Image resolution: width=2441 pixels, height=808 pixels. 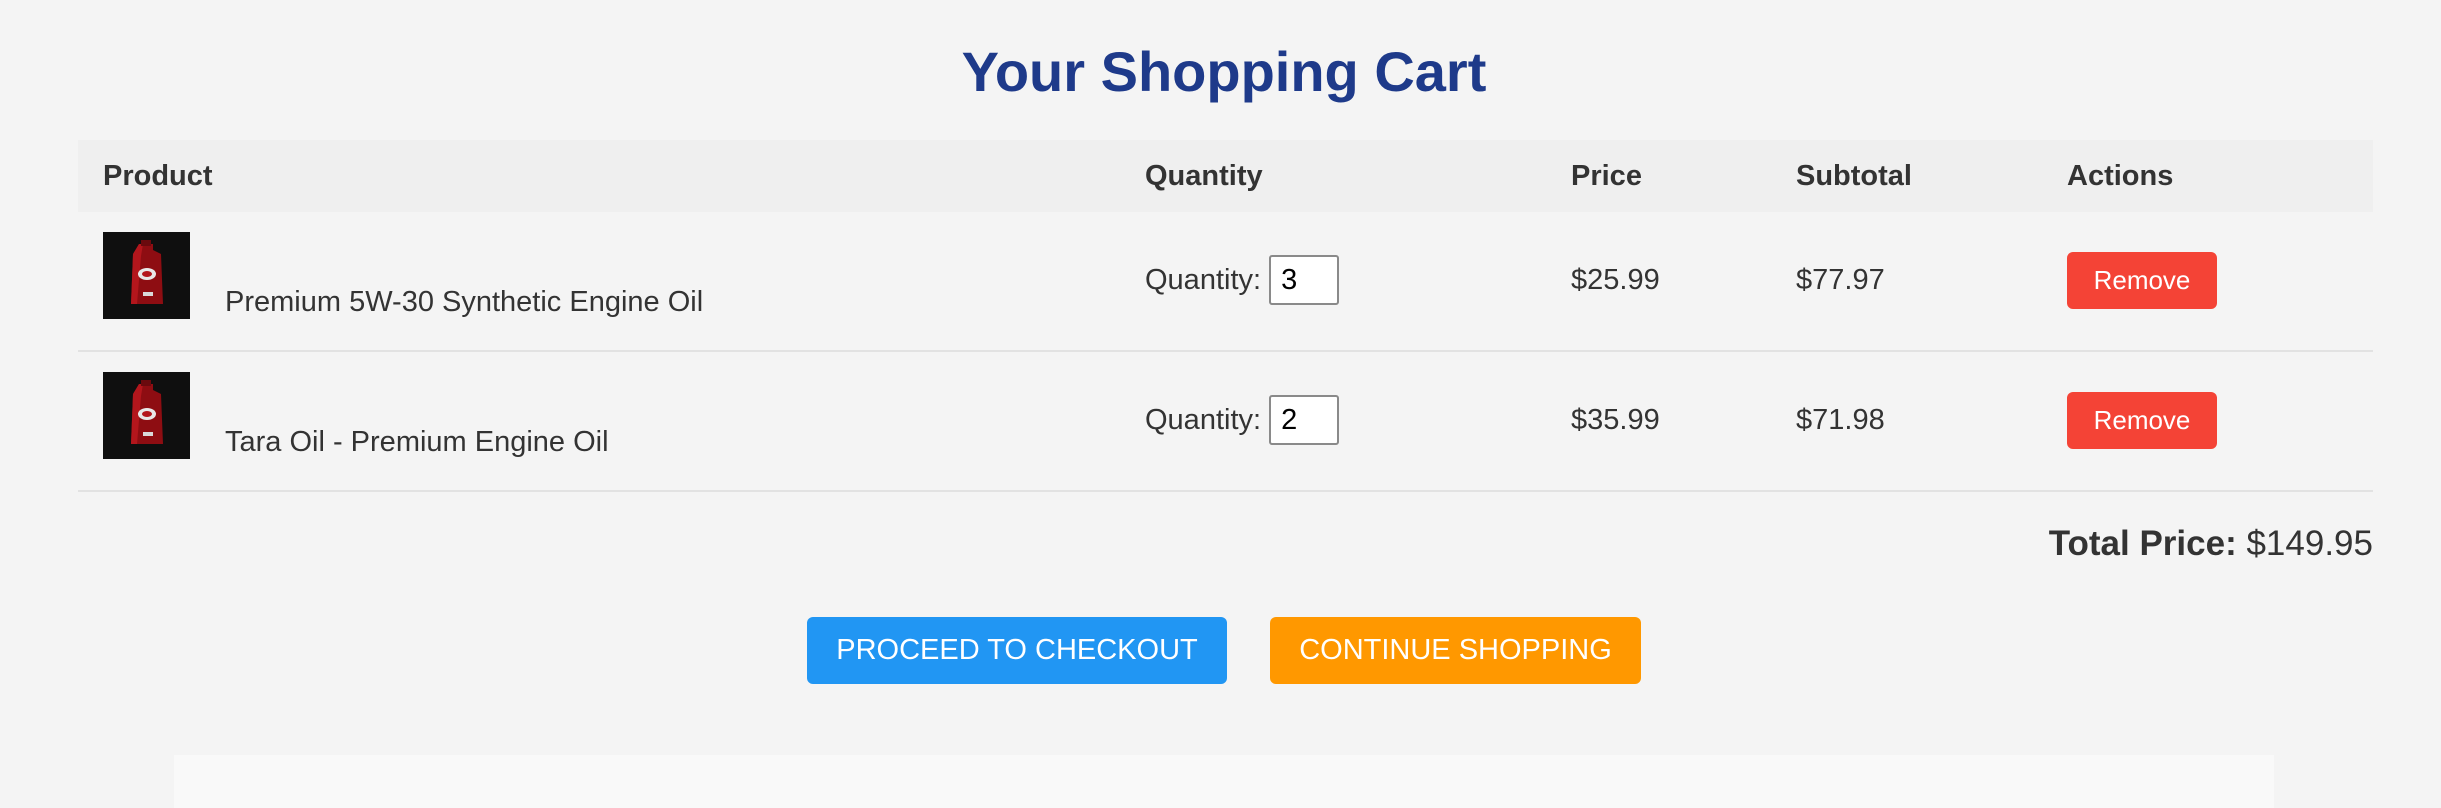 I want to click on footer-panel, so click(x=1224, y=781).